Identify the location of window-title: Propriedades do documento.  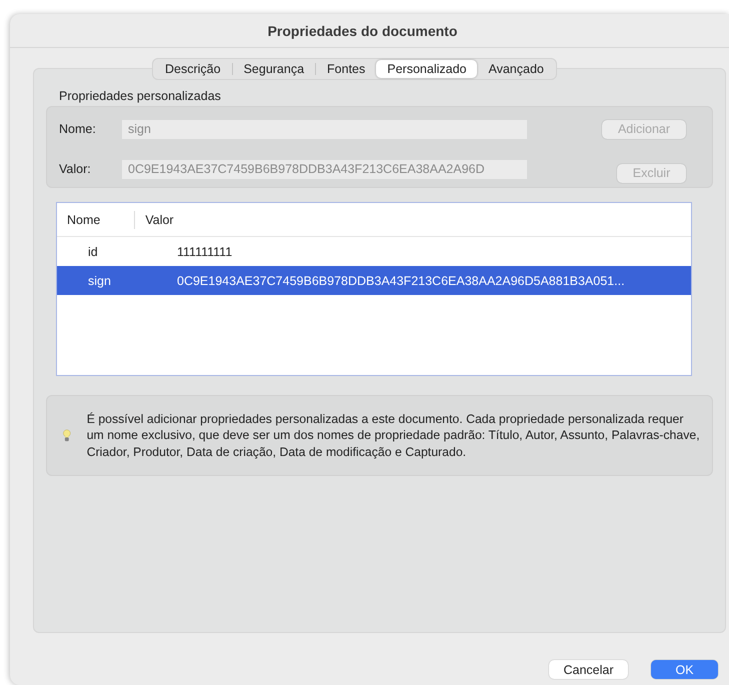
(363, 30).